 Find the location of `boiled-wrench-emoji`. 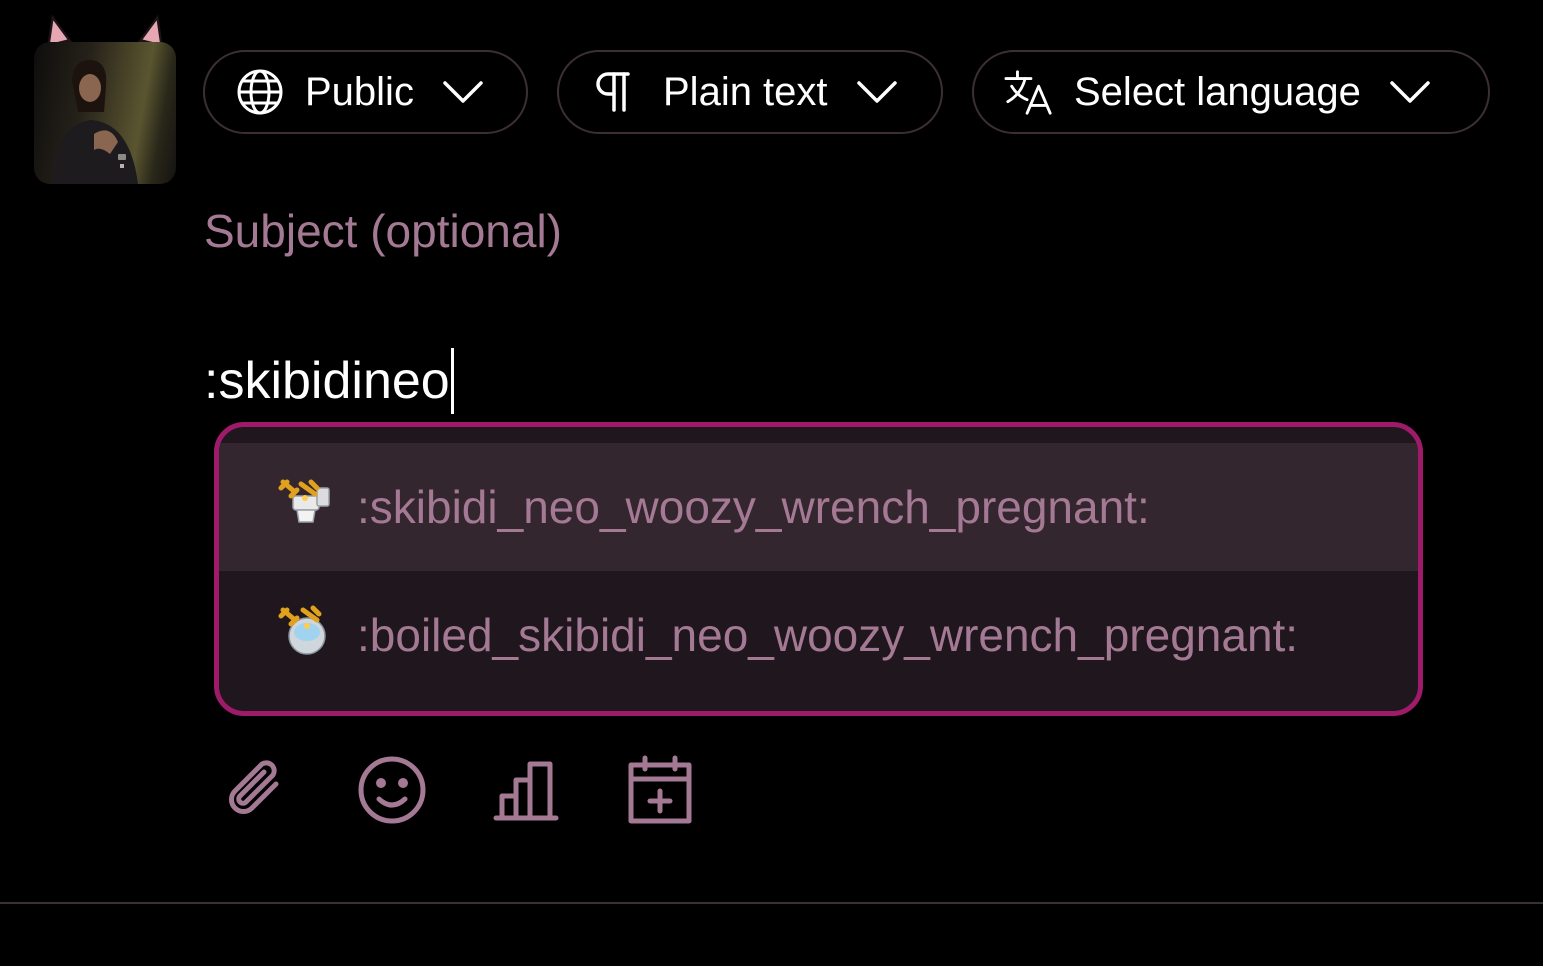

boiled-wrench-emoji is located at coordinates (305, 630).